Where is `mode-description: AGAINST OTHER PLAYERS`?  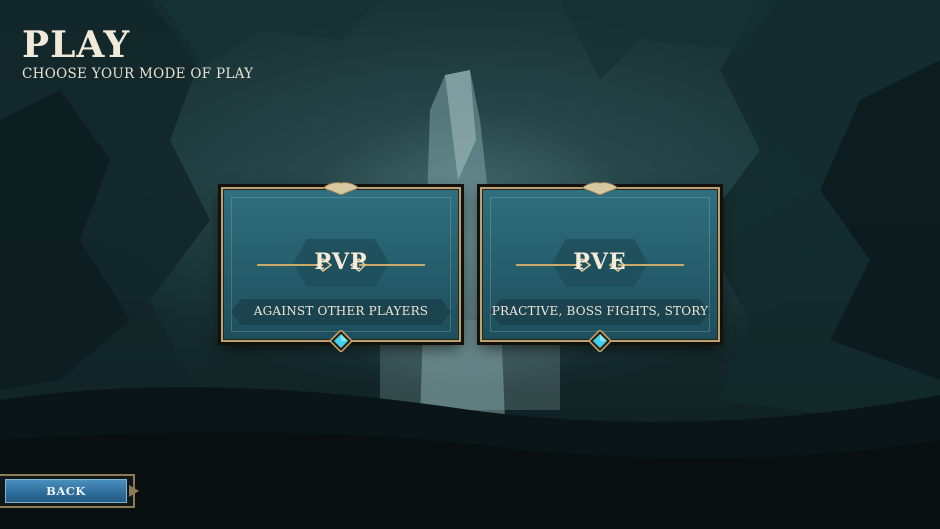
mode-description: AGAINST OTHER PLAYERS is located at coordinates (341, 311).